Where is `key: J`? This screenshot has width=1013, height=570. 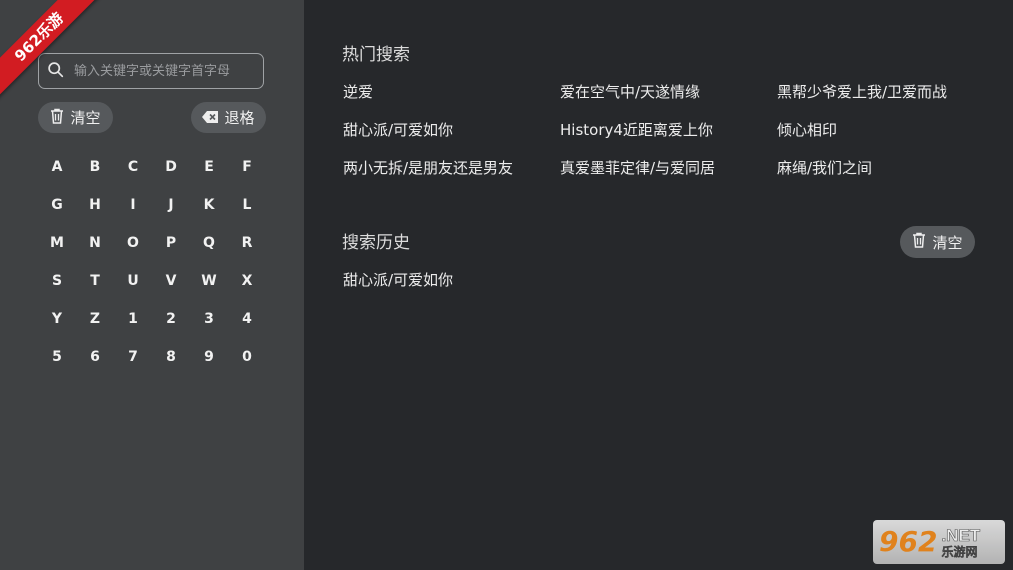
key: J is located at coordinates (171, 205).